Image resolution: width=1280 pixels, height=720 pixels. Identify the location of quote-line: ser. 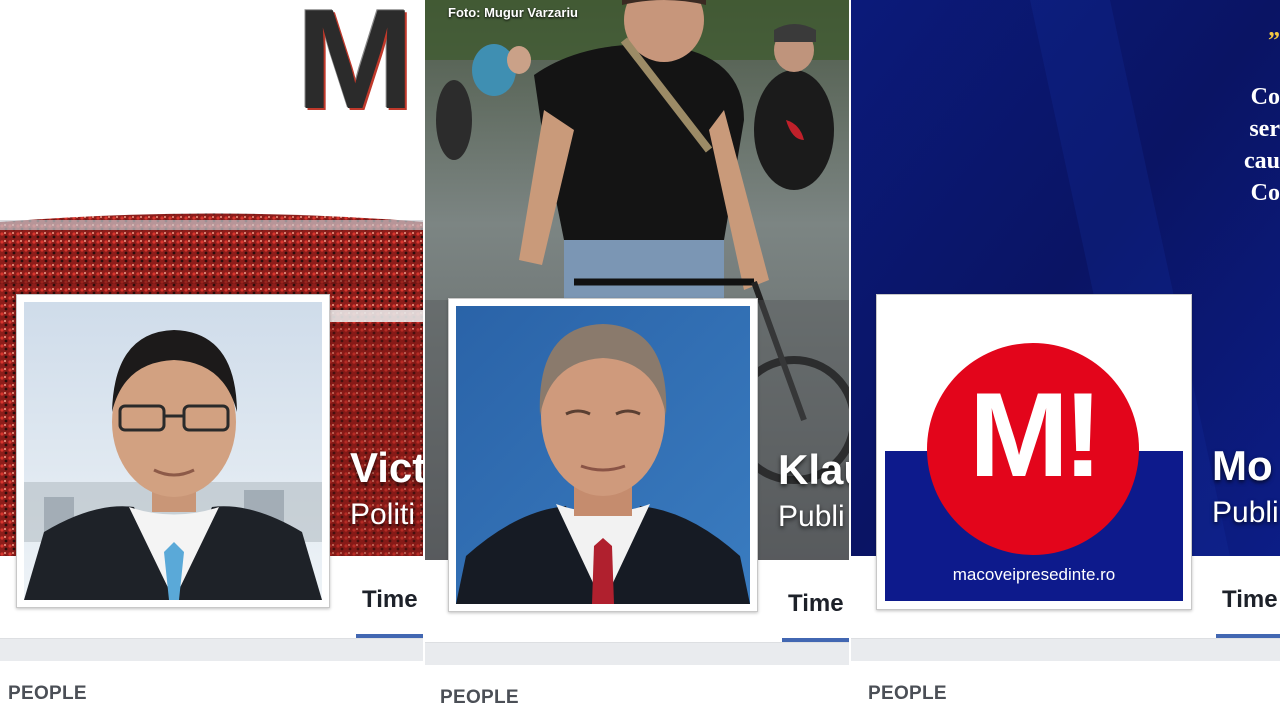
(1264, 129).